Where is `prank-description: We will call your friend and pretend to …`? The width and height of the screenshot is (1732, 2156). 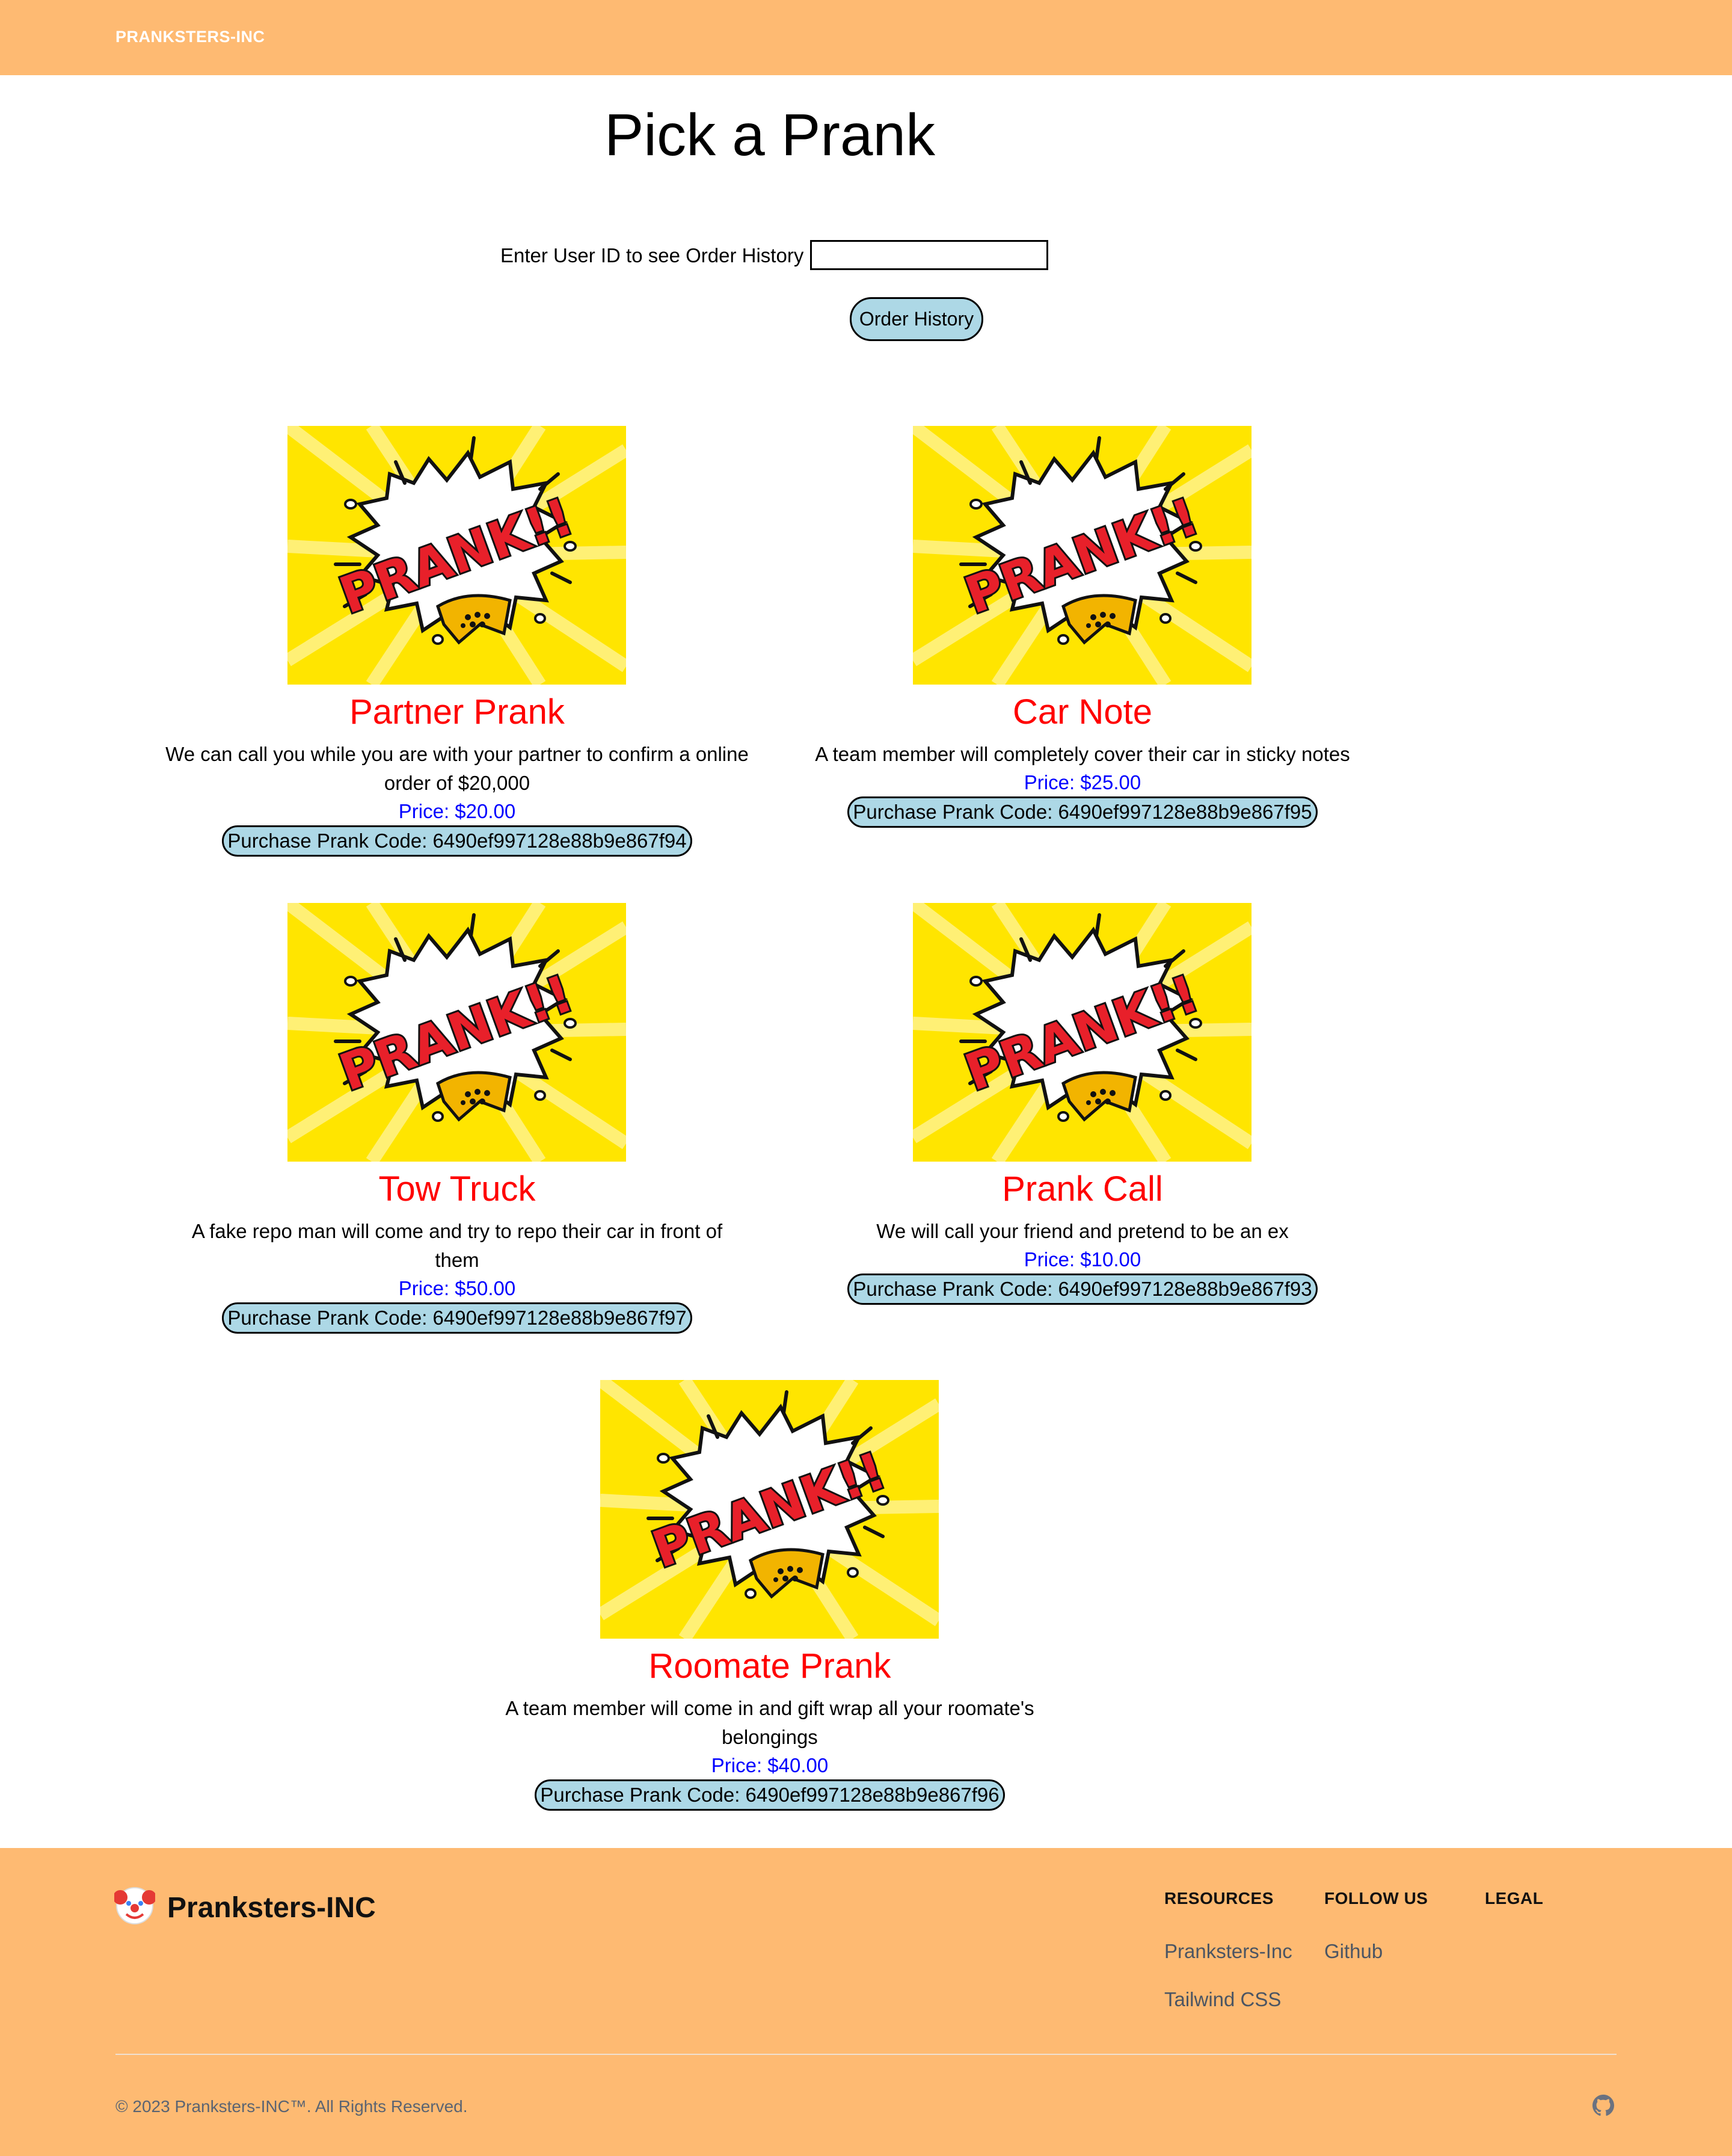 prank-description: We will call your friend and pretend to … is located at coordinates (1082, 1231).